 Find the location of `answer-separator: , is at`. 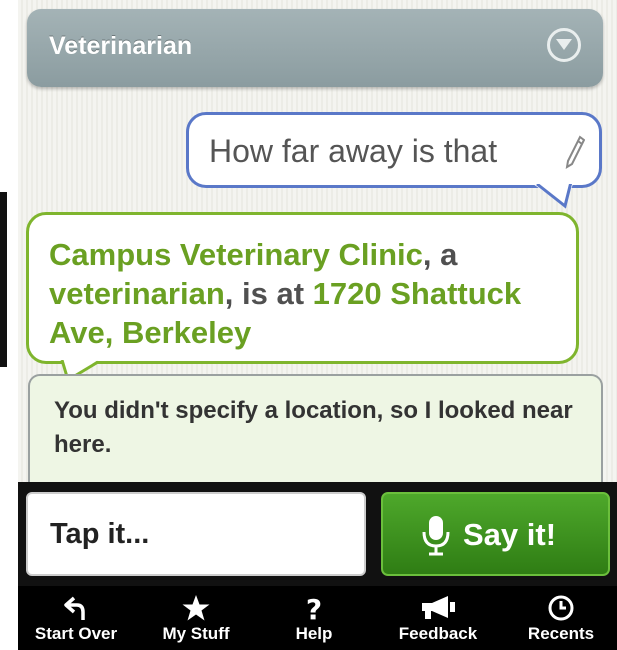

answer-separator: , is at is located at coordinates (268, 293).